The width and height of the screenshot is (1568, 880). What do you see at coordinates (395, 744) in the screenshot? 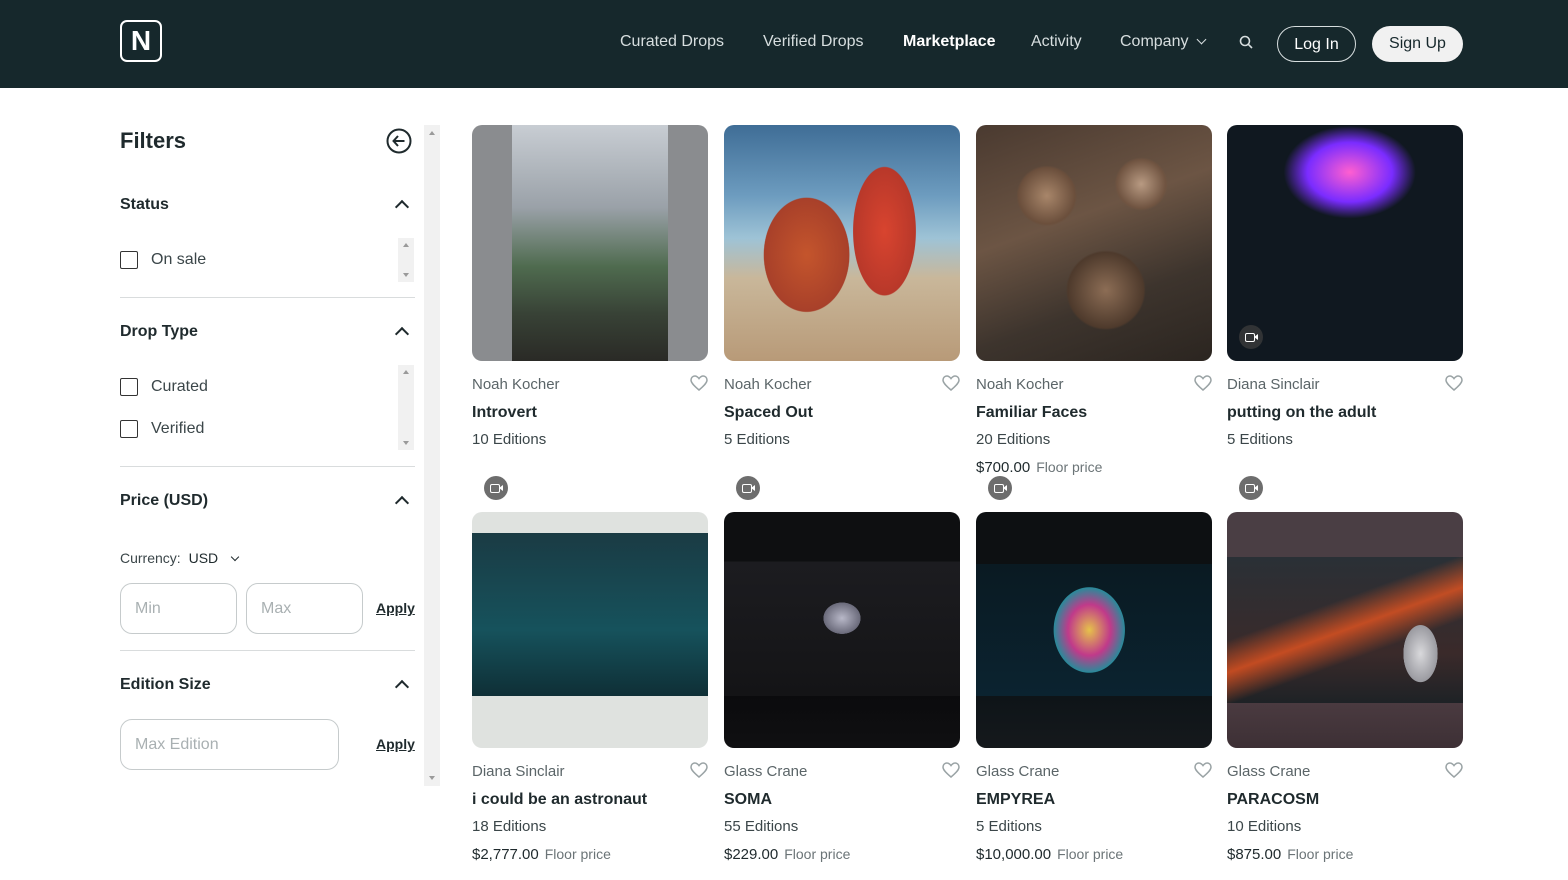
I see `edition-apply-link: Apply` at bounding box center [395, 744].